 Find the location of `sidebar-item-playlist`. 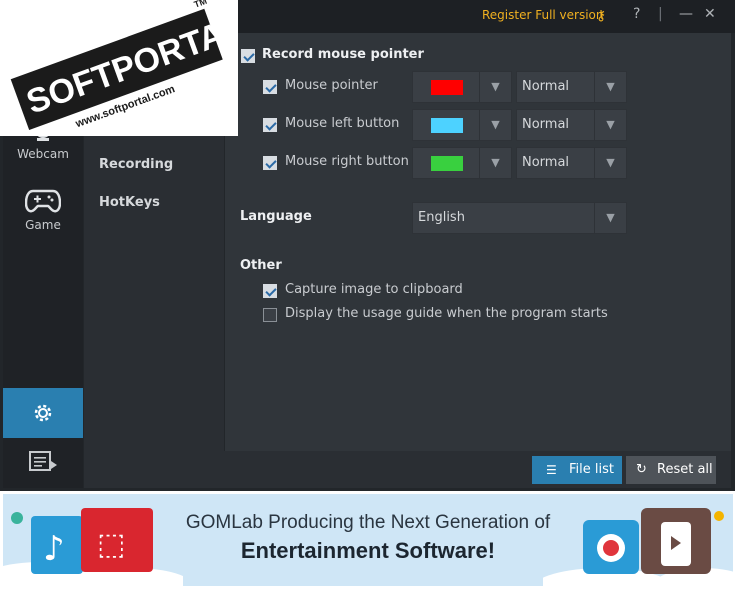

sidebar-item-playlist is located at coordinates (43, 463).